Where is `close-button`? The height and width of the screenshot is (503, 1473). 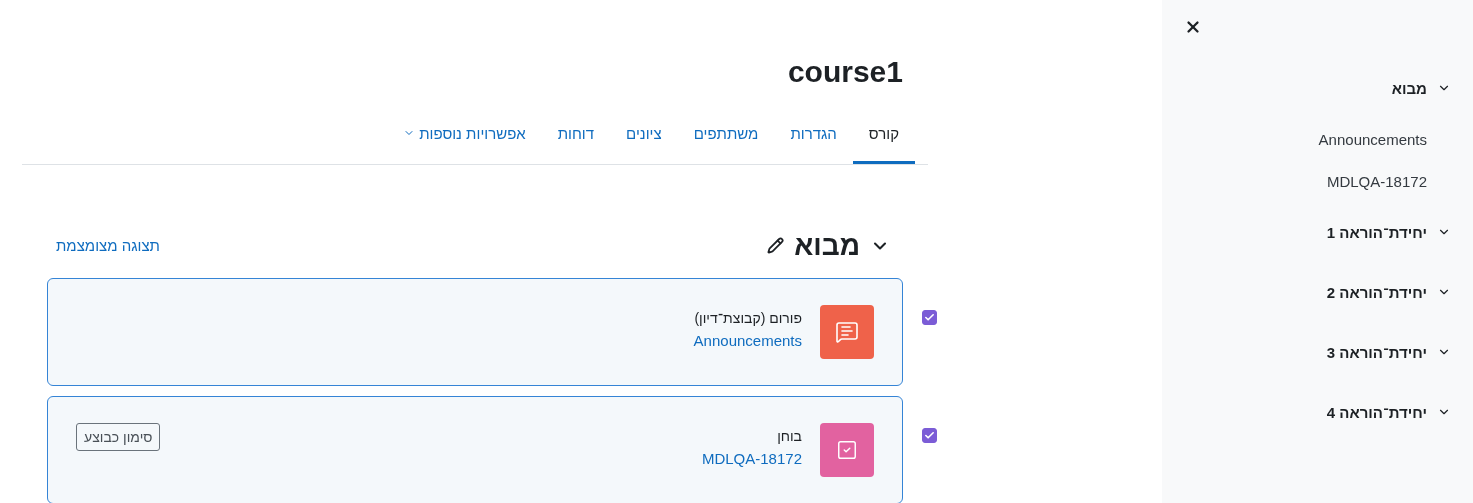 close-button is located at coordinates (1193, 27).